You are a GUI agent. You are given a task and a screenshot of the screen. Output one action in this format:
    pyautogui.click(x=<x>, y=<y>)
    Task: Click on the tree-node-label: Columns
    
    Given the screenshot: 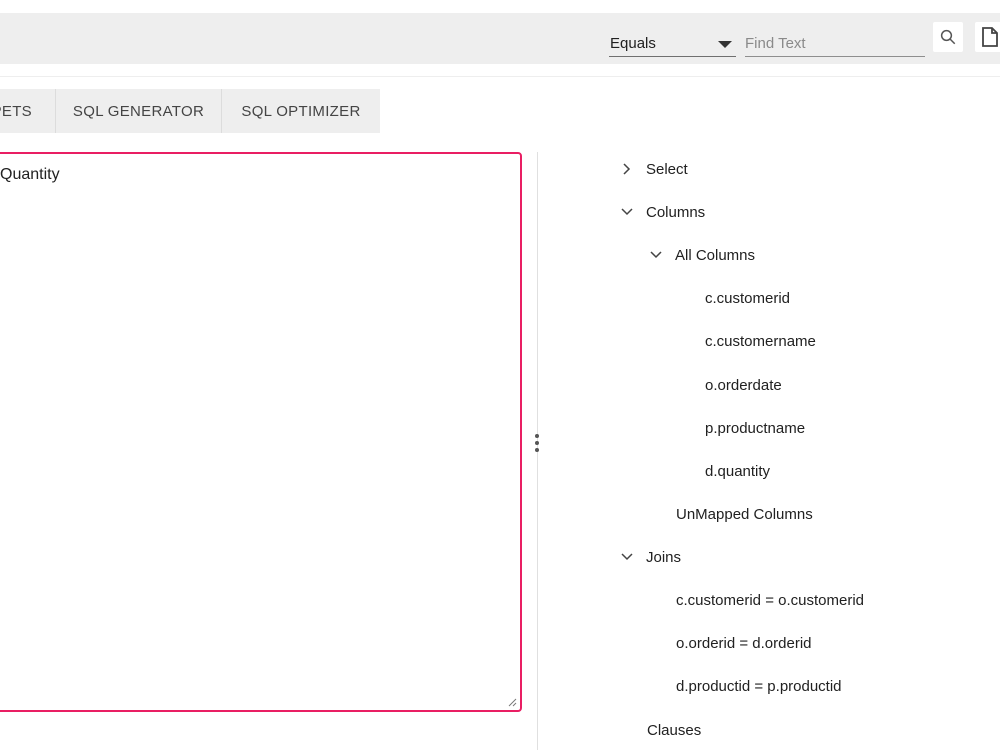 What is the action you would take?
    pyautogui.click(x=676, y=212)
    